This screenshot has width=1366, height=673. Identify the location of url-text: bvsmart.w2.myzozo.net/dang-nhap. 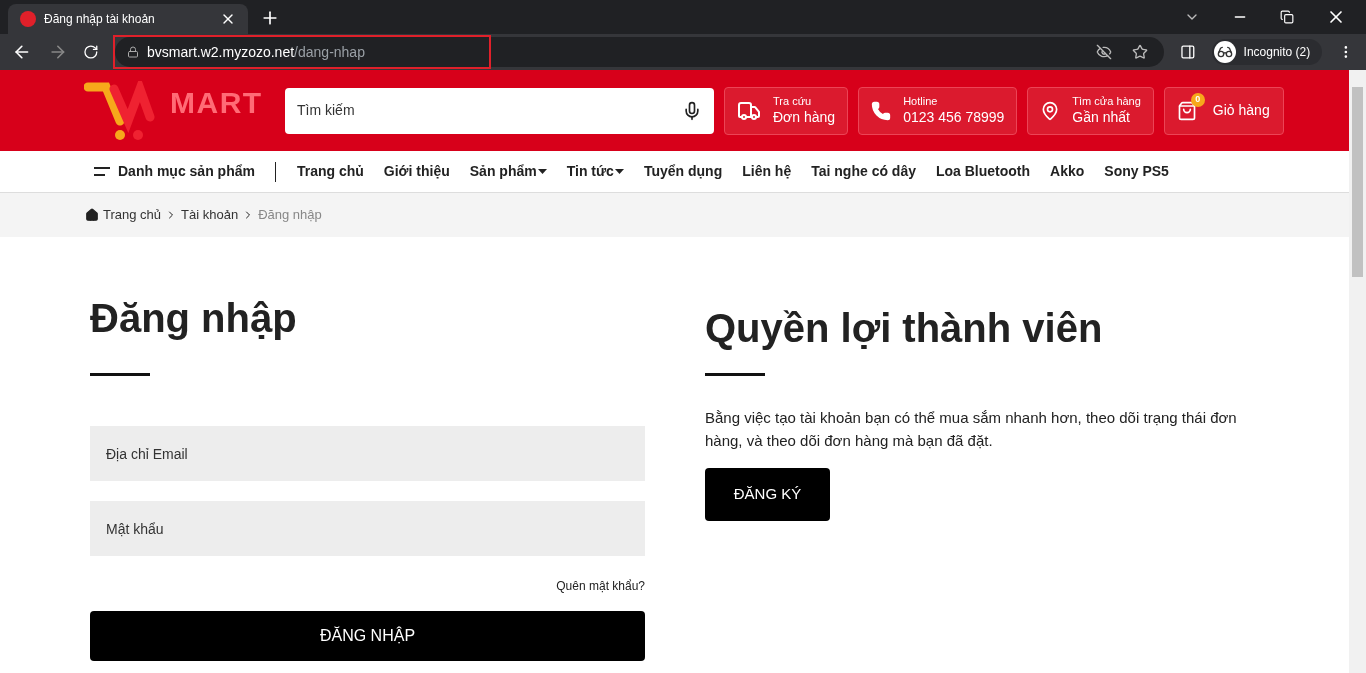
(256, 52).